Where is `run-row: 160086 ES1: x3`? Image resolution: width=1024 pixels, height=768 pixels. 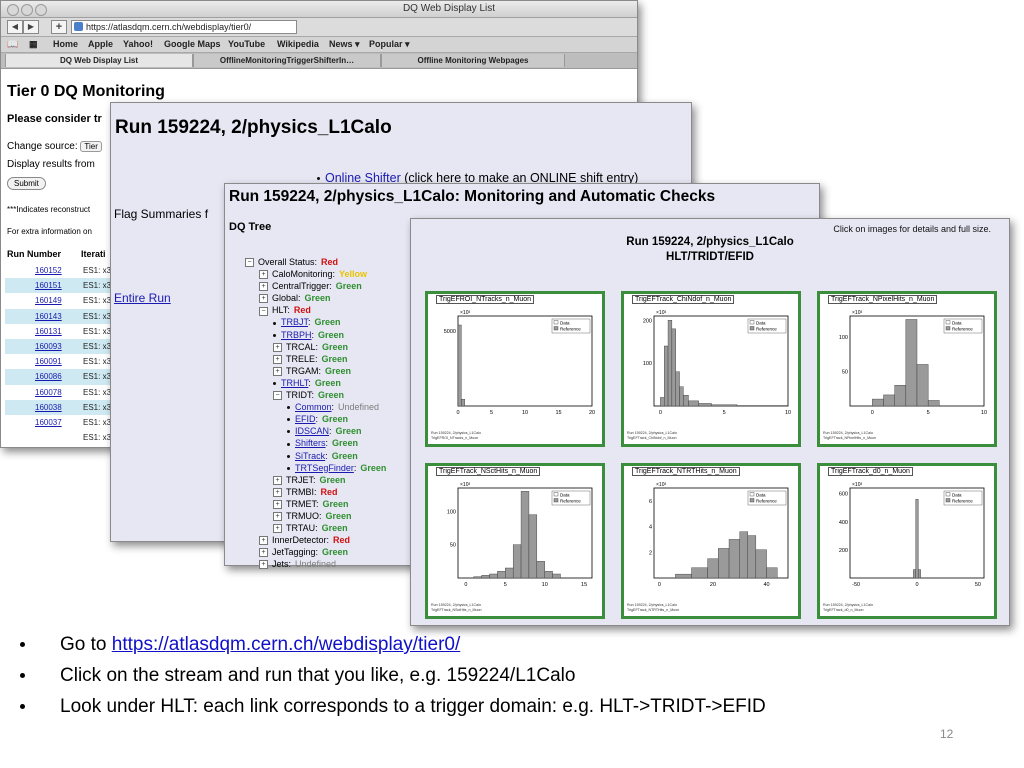
run-row: 160086 ES1: x3 is located at coordinates (60, 377).